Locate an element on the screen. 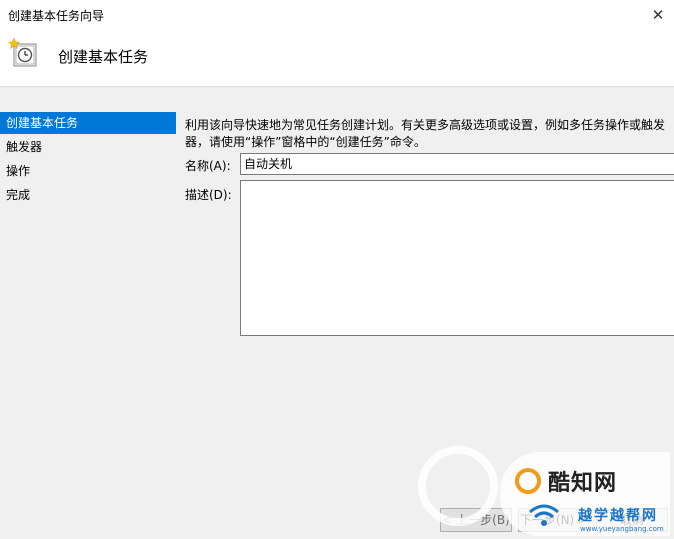 The width and height of the screenshot is (674, 539). step-trigger: 触发器 is located at coordinates (89, 147).